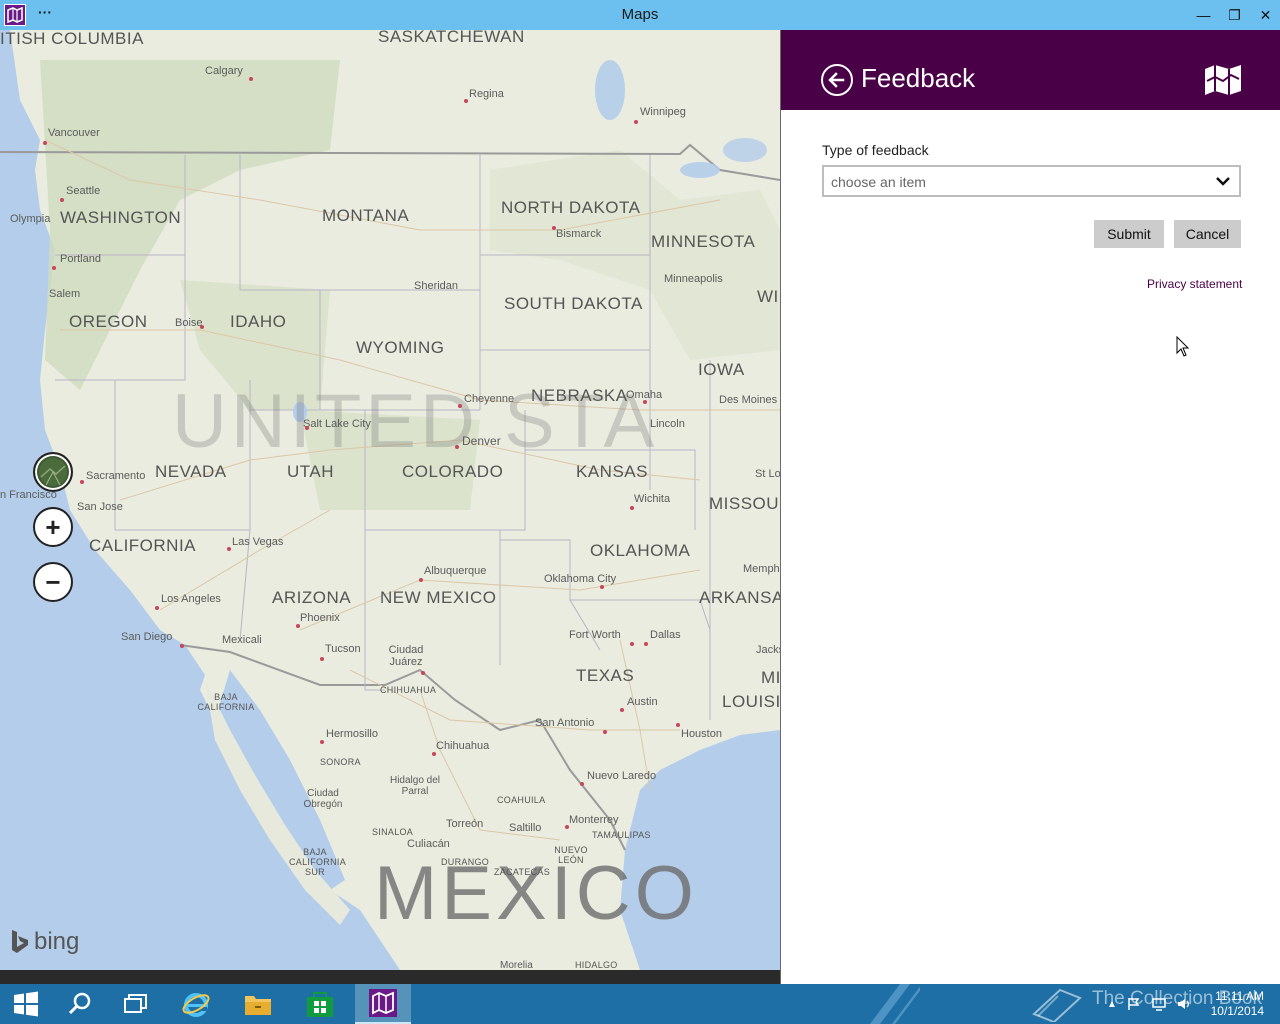 The image size is (1280, 1024). Describe the element at coordinates (1031, 181) in the screenshot. I see `feedback-type-select: choose an item` at that location.